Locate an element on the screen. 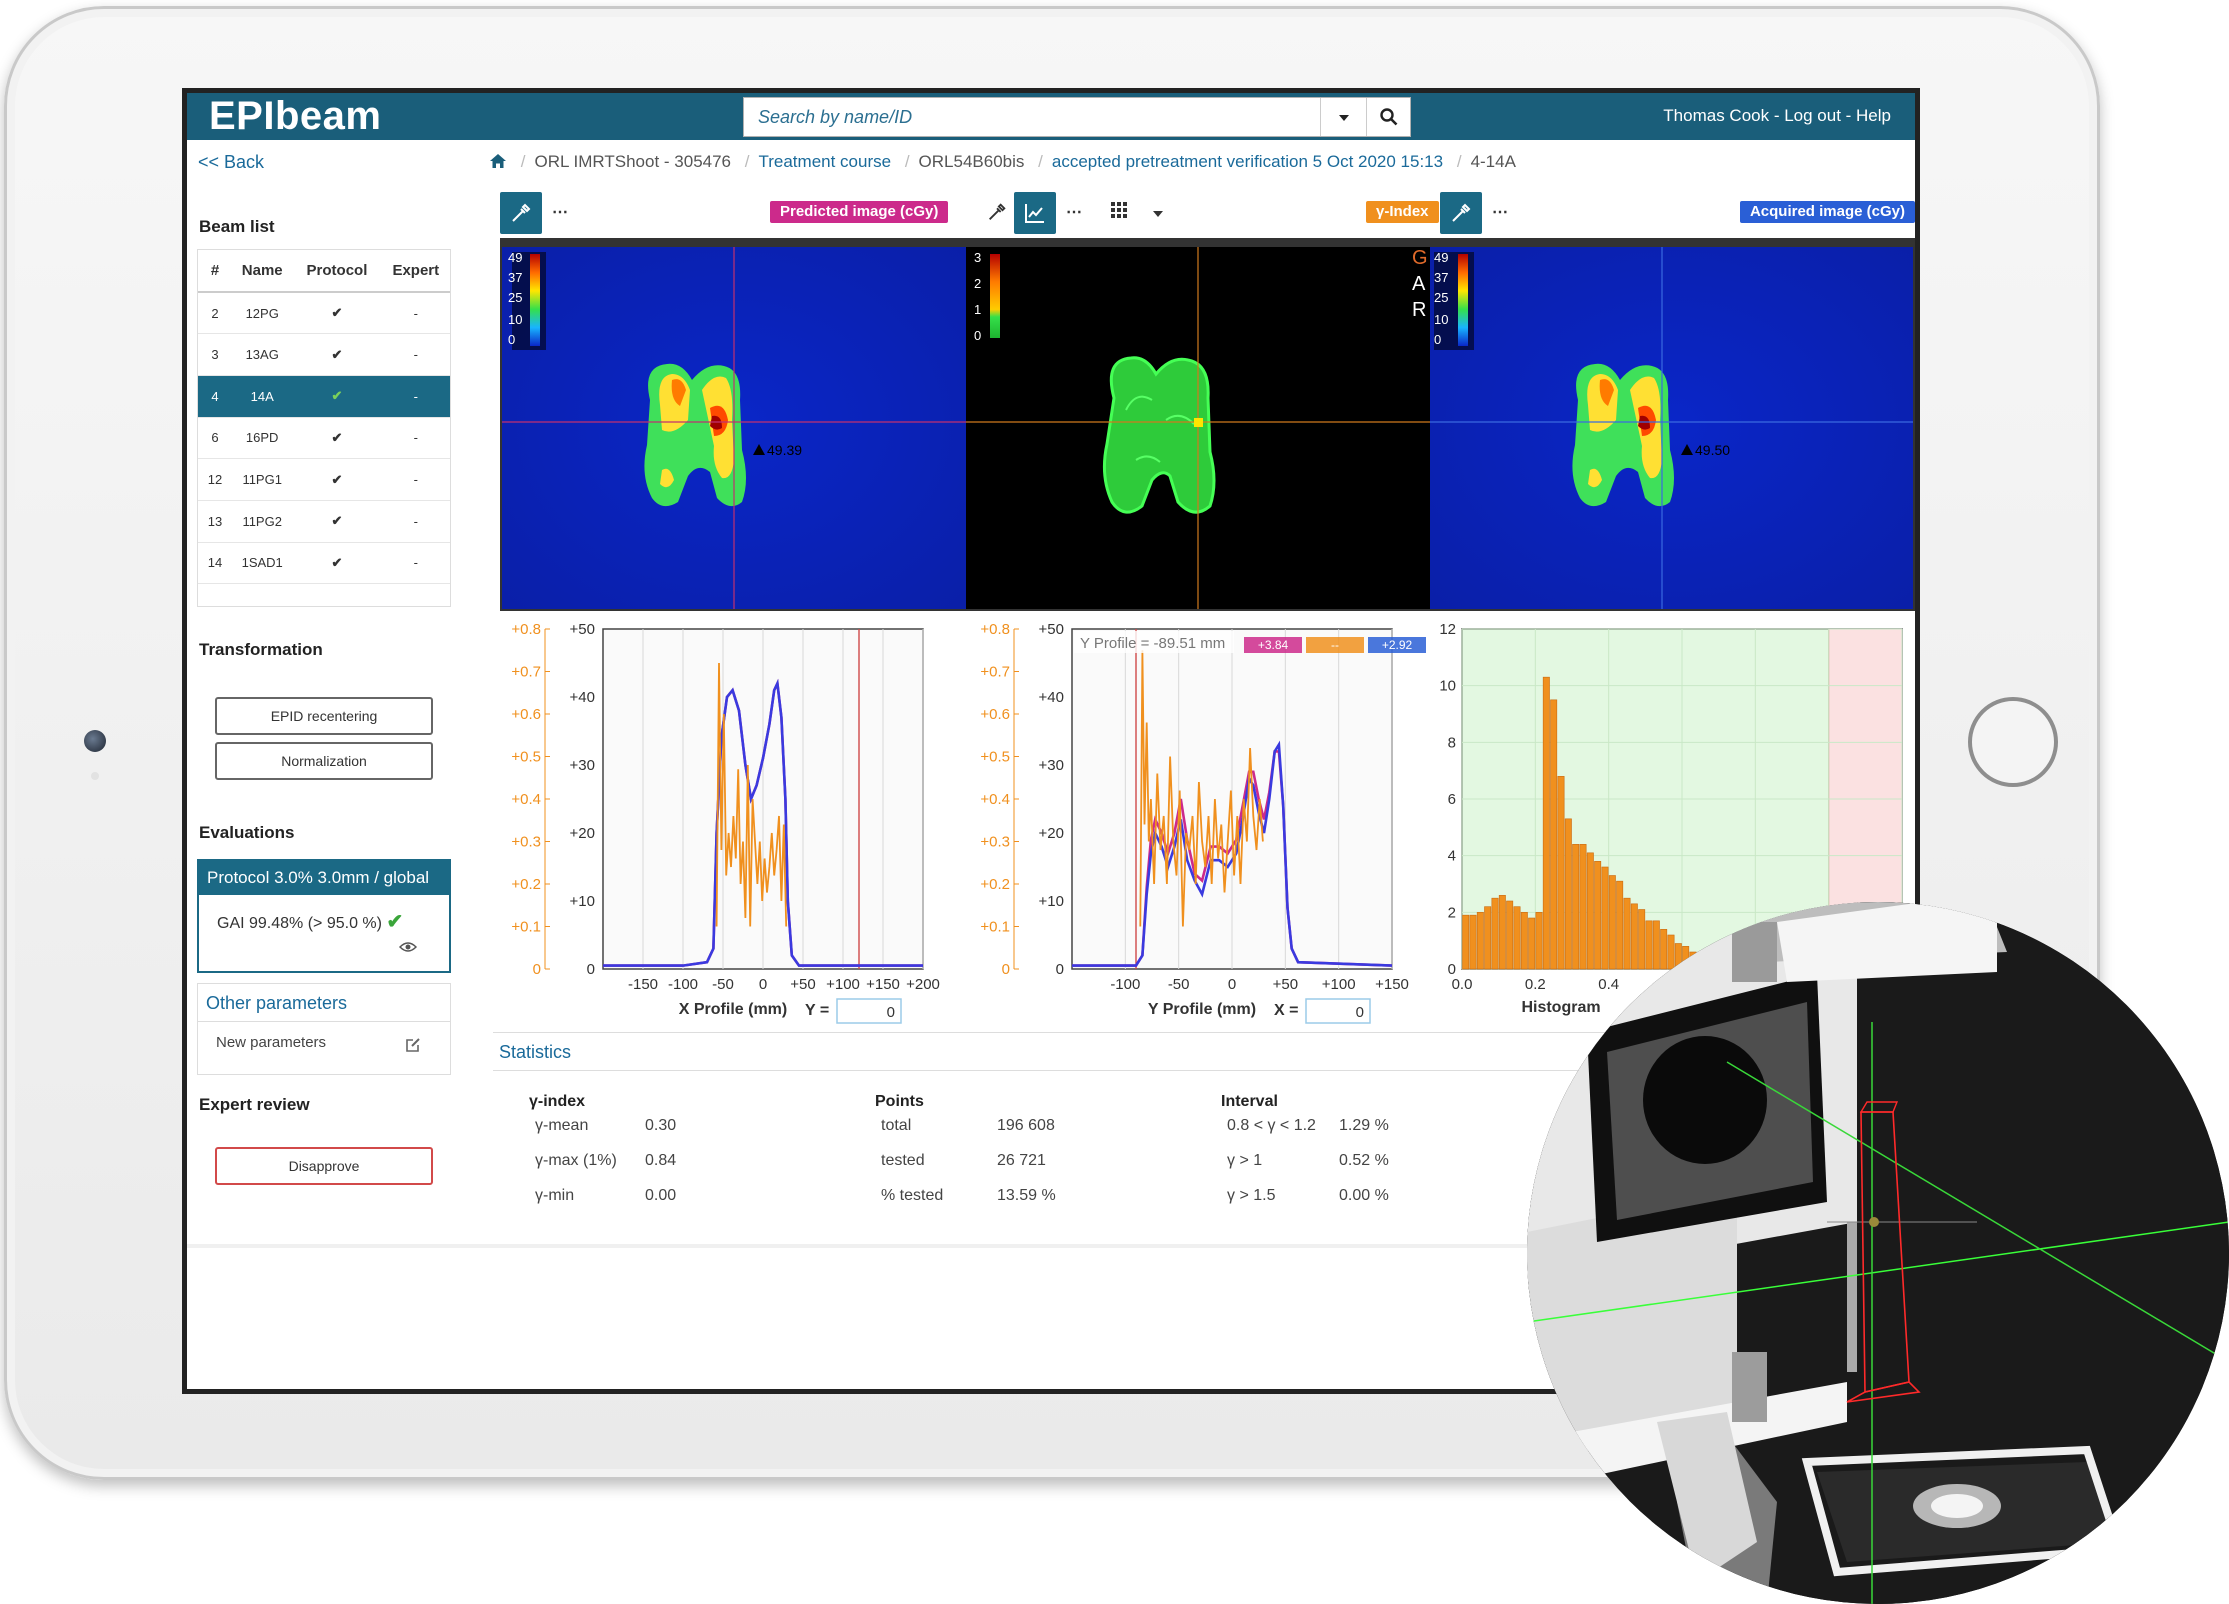  grid-tool-button is located at coordinates (1120, 211).